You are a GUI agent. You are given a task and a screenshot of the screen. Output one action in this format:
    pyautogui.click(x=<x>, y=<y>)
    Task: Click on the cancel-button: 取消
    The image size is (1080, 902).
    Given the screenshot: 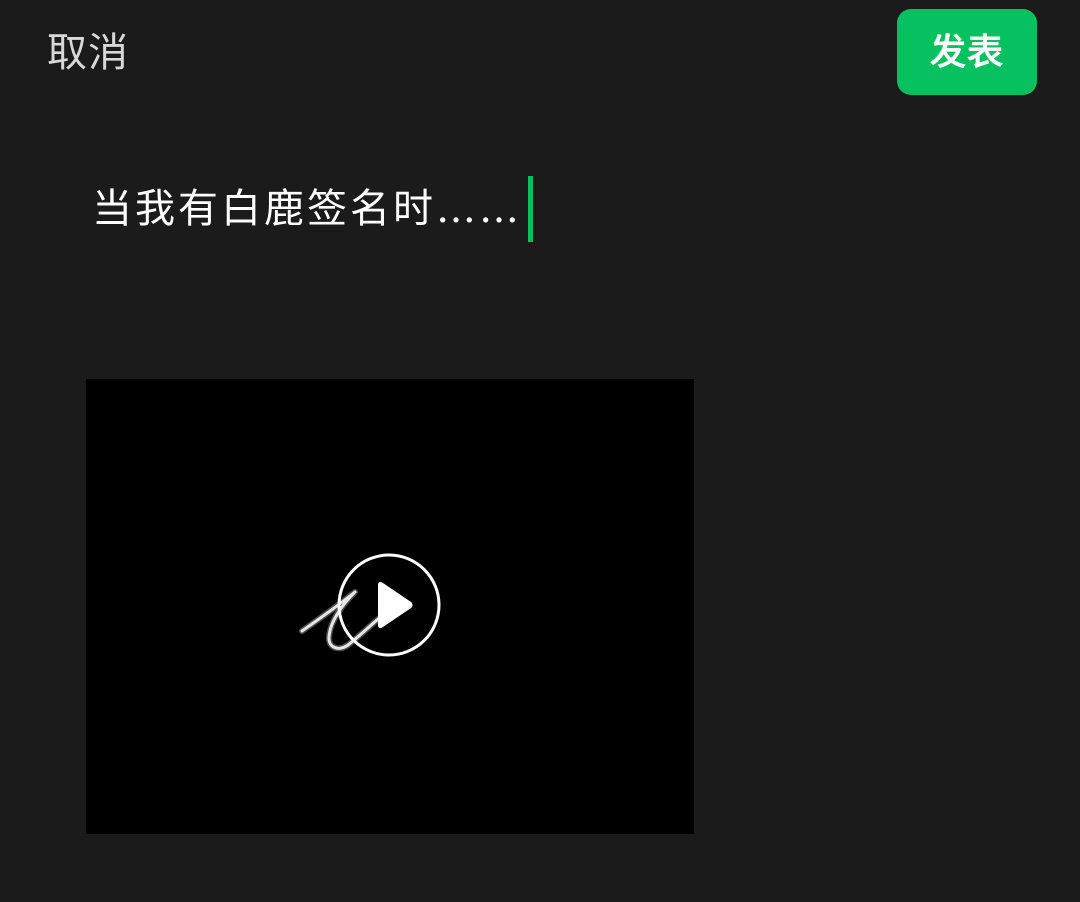 What is the action you would take?
    pyautogui.click(x=88, y=53)
    